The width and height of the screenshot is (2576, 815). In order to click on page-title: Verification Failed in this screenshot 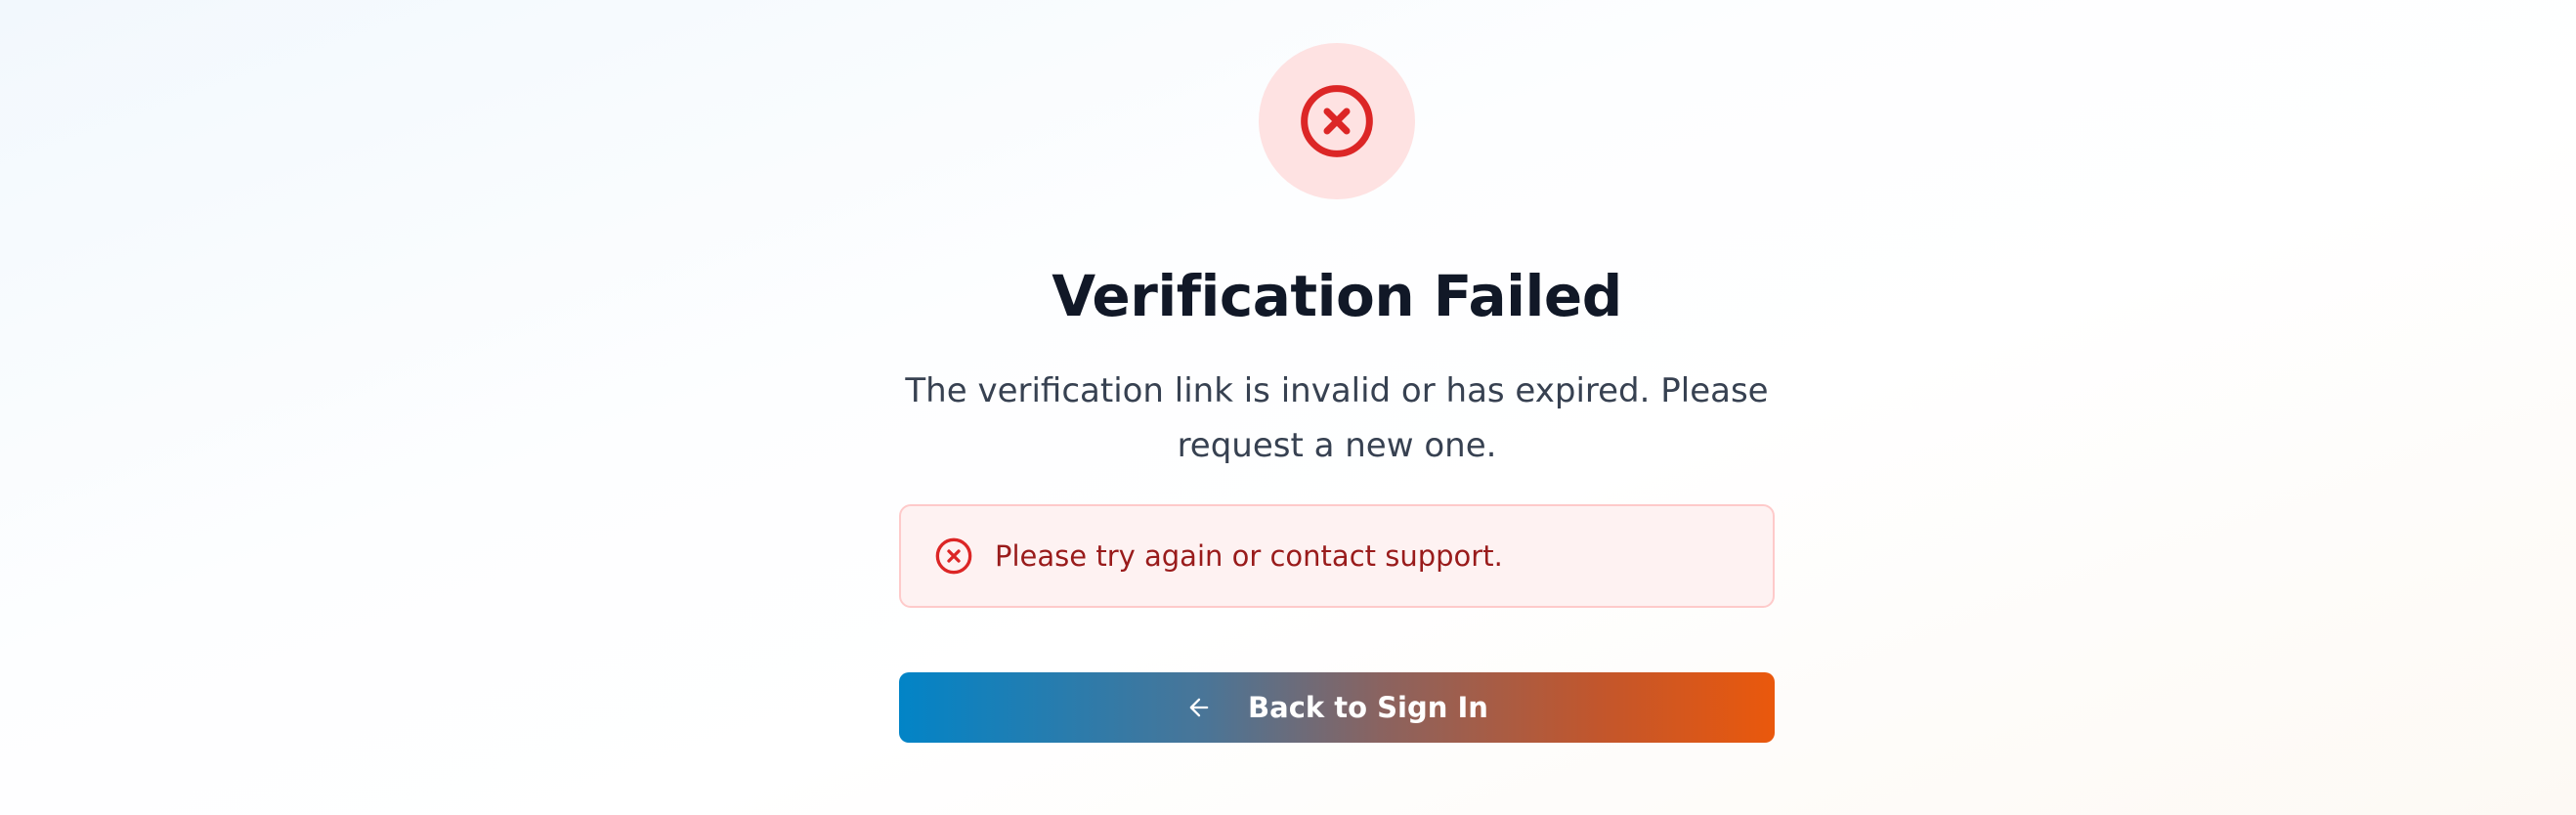, I will do `click(1337, 296)`.